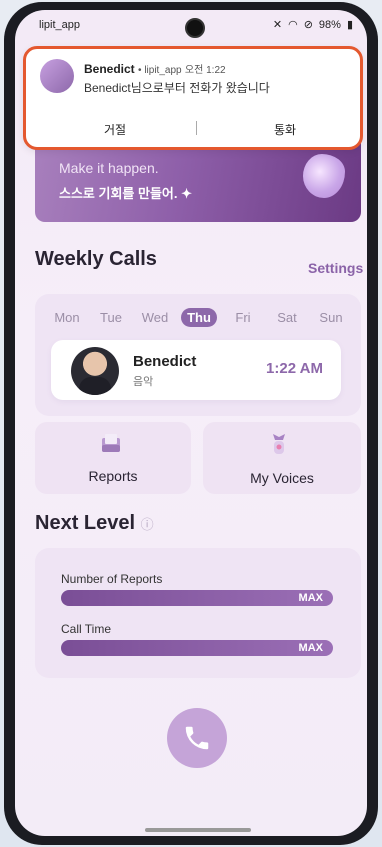  What do you see at coordinates (177, 88) in the screenshot?
I see `notification-message: Benedict님으로부터 전화가 왔습니다` at bounding box center [177, 88].